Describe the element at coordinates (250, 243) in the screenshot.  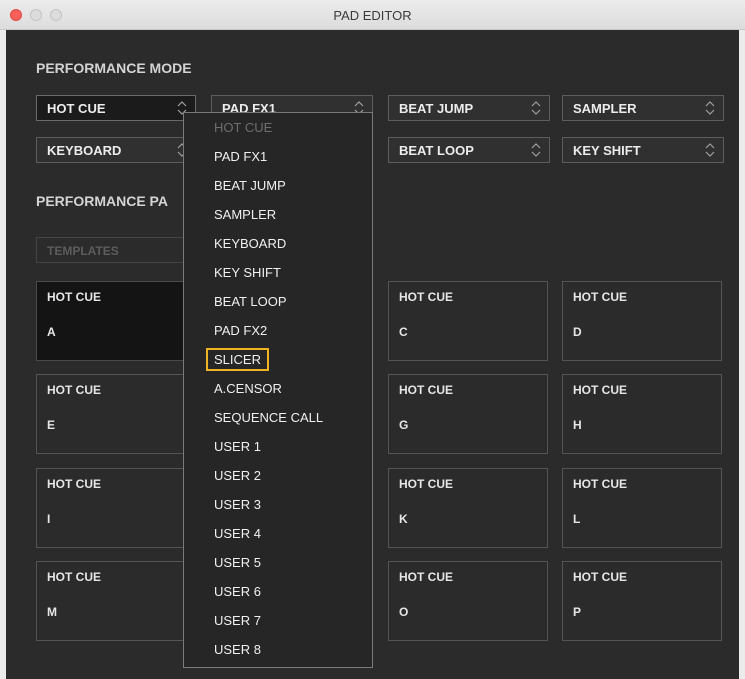
I see `menu-item-keyboard: KEYBOARD` at that location.